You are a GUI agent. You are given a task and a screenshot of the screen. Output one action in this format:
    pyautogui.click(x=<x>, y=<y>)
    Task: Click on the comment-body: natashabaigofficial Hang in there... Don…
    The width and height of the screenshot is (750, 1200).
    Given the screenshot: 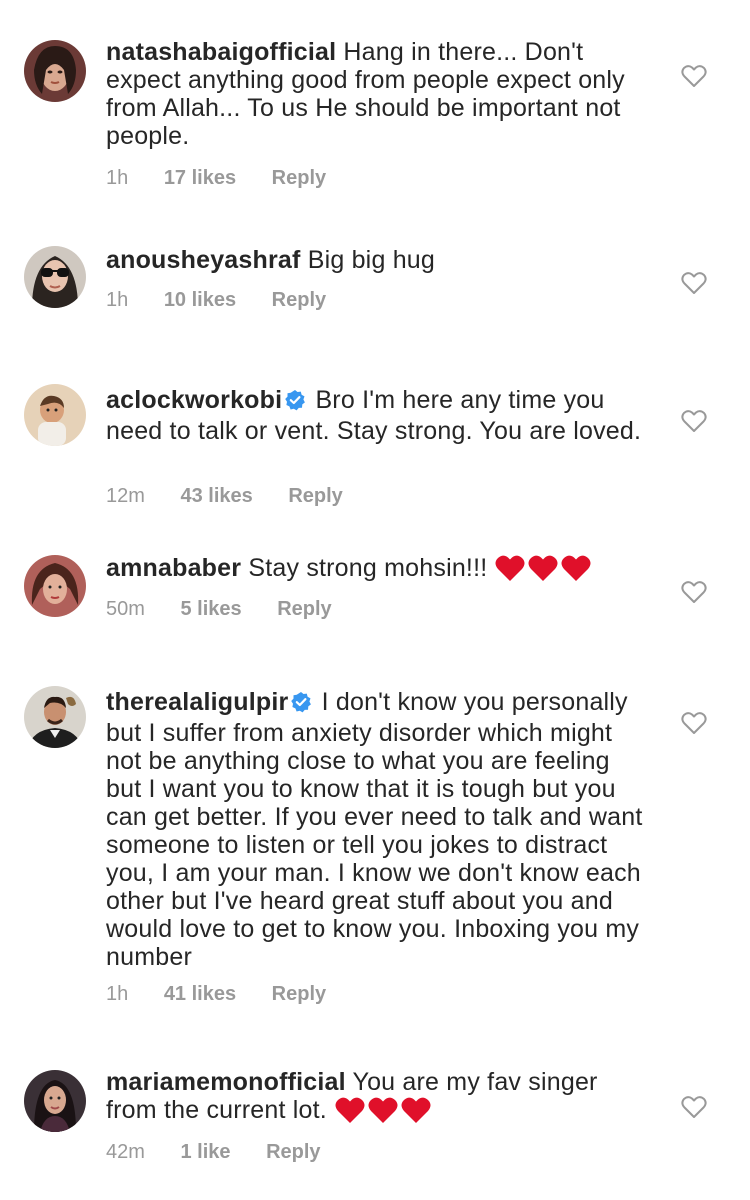 What is the action you would take?
    pyautogui.click(x=376, y=94)
    